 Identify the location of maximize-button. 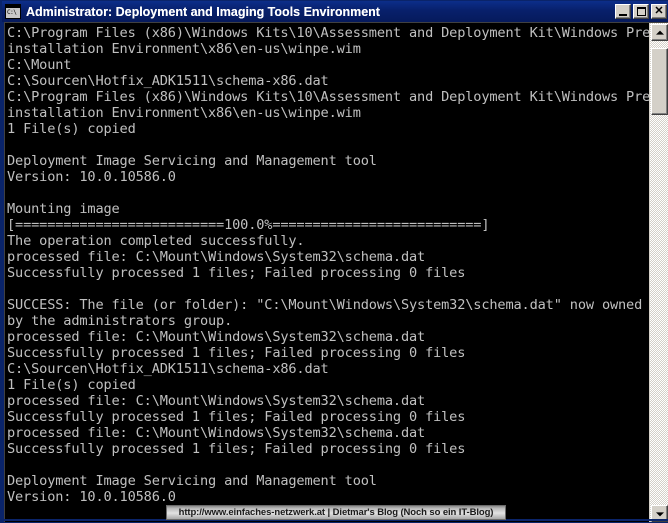
(641, 11).